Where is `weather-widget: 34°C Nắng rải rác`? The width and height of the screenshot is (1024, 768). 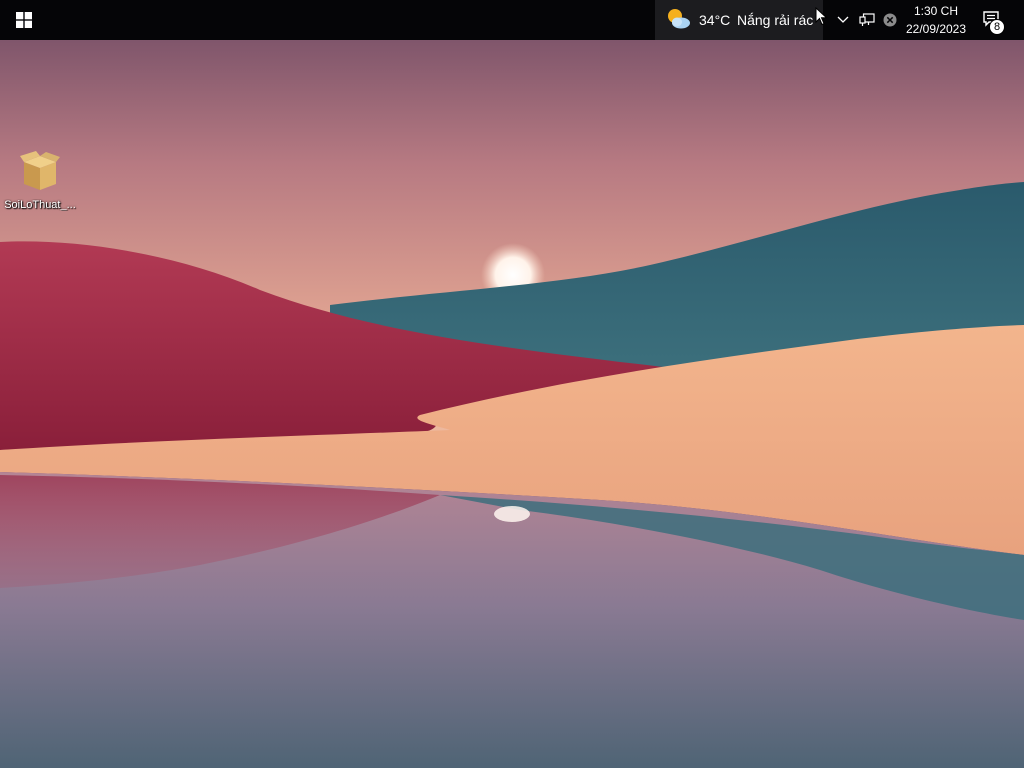 weather-widget: 34°C Nắng rải rác is located at coordinates (739, 20).